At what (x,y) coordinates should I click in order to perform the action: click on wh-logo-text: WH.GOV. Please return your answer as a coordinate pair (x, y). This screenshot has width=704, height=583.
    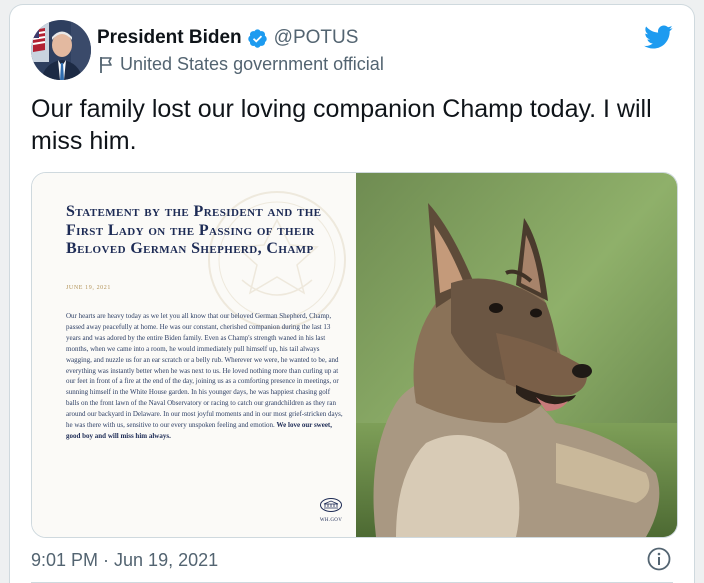
    Looking at the image, I should click on (331, 520).